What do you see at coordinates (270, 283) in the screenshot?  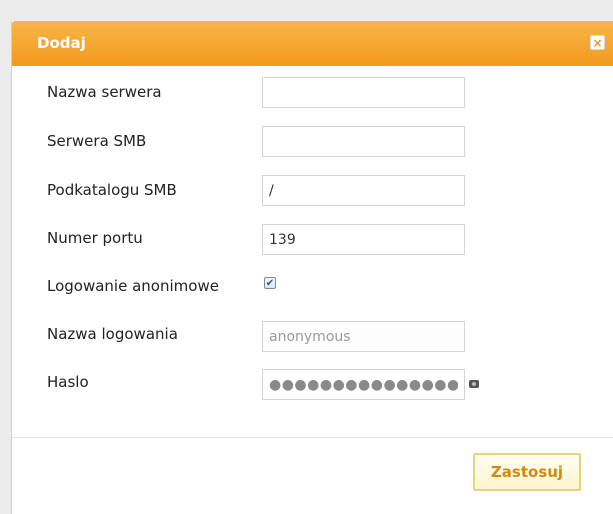 I see `anonymous-login-checkbox: ✔` at bounding box center [270, 283].